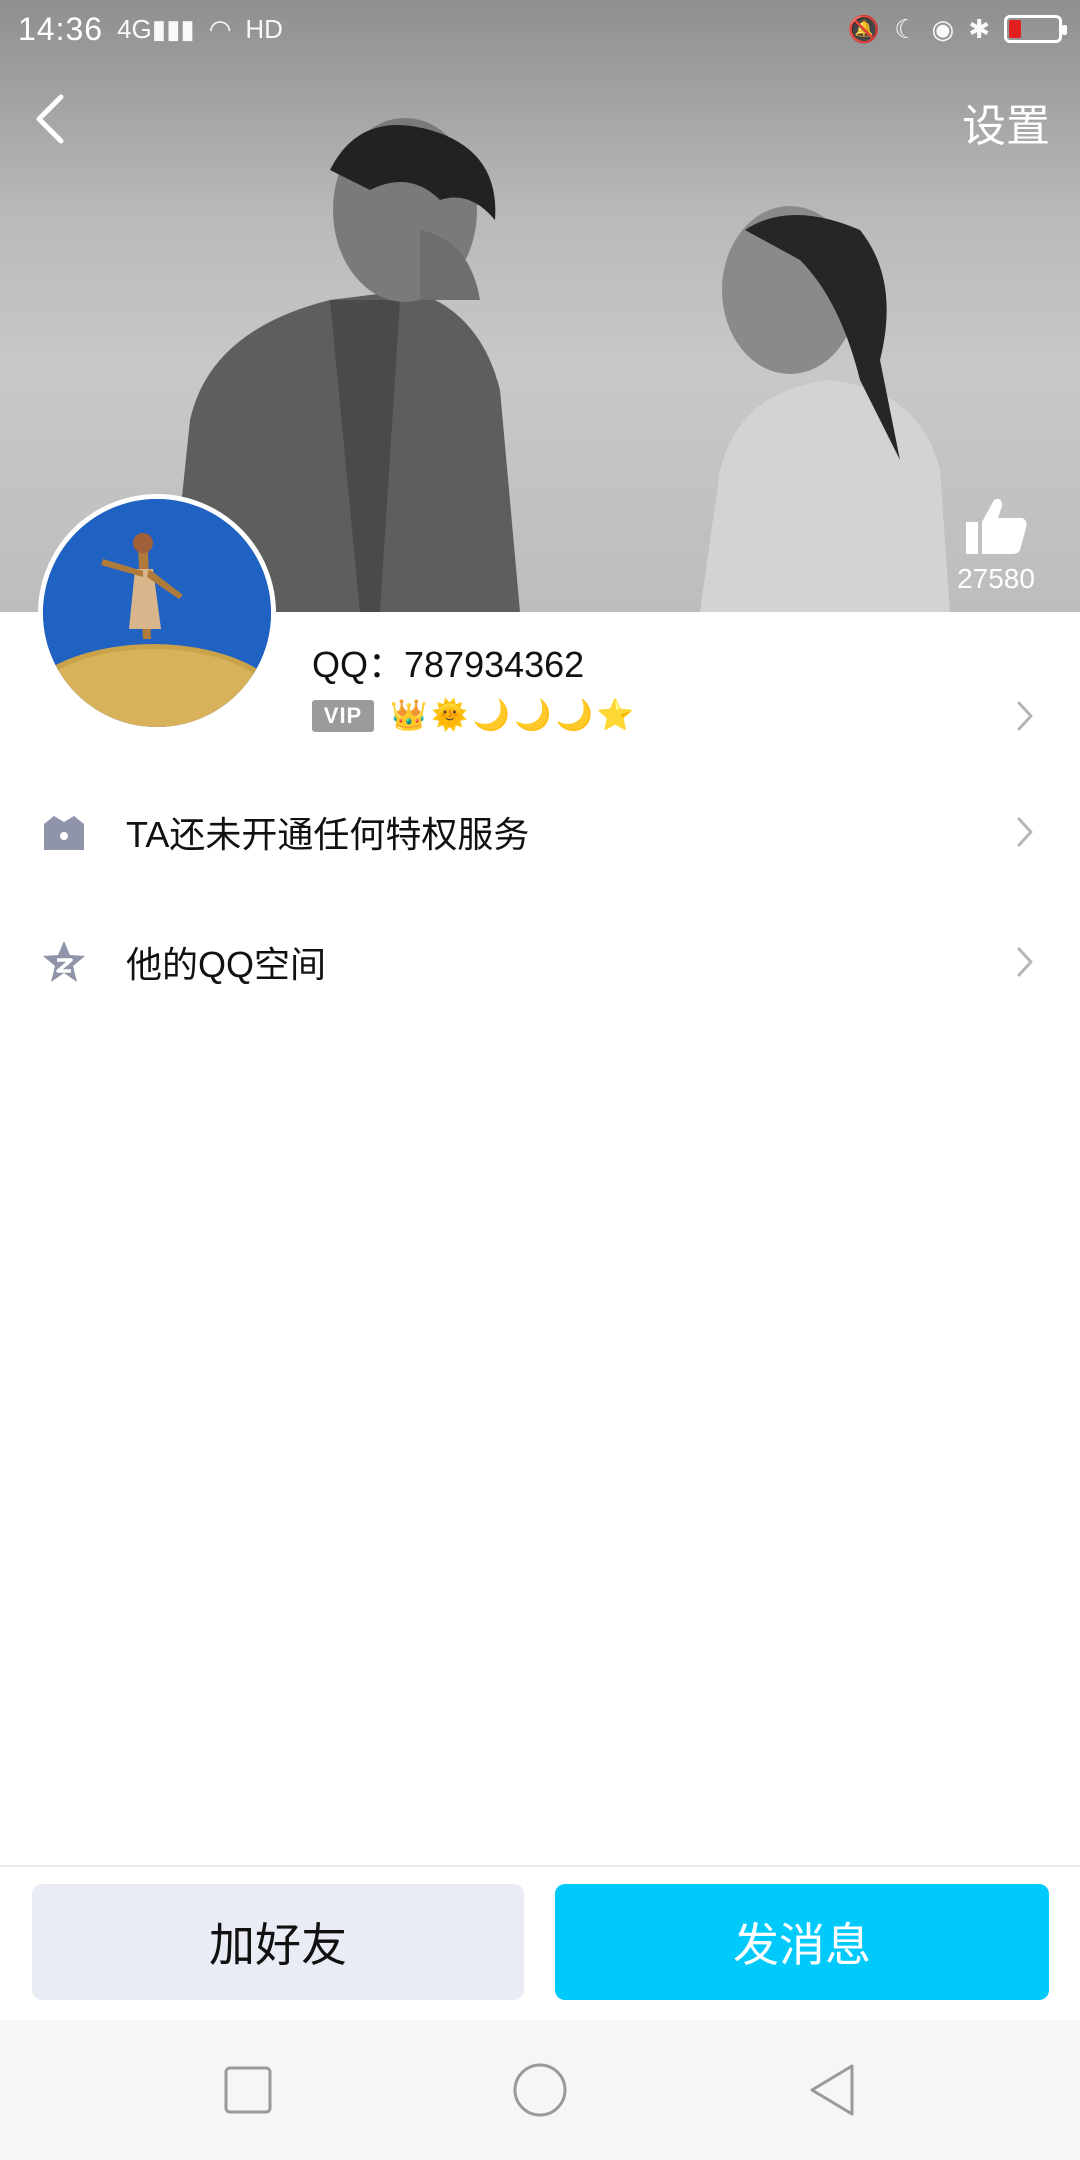 Image resolution: width=1080 pixels, height=2160 pixels. I want to click on nav-back-icon, so click(832, 2090).